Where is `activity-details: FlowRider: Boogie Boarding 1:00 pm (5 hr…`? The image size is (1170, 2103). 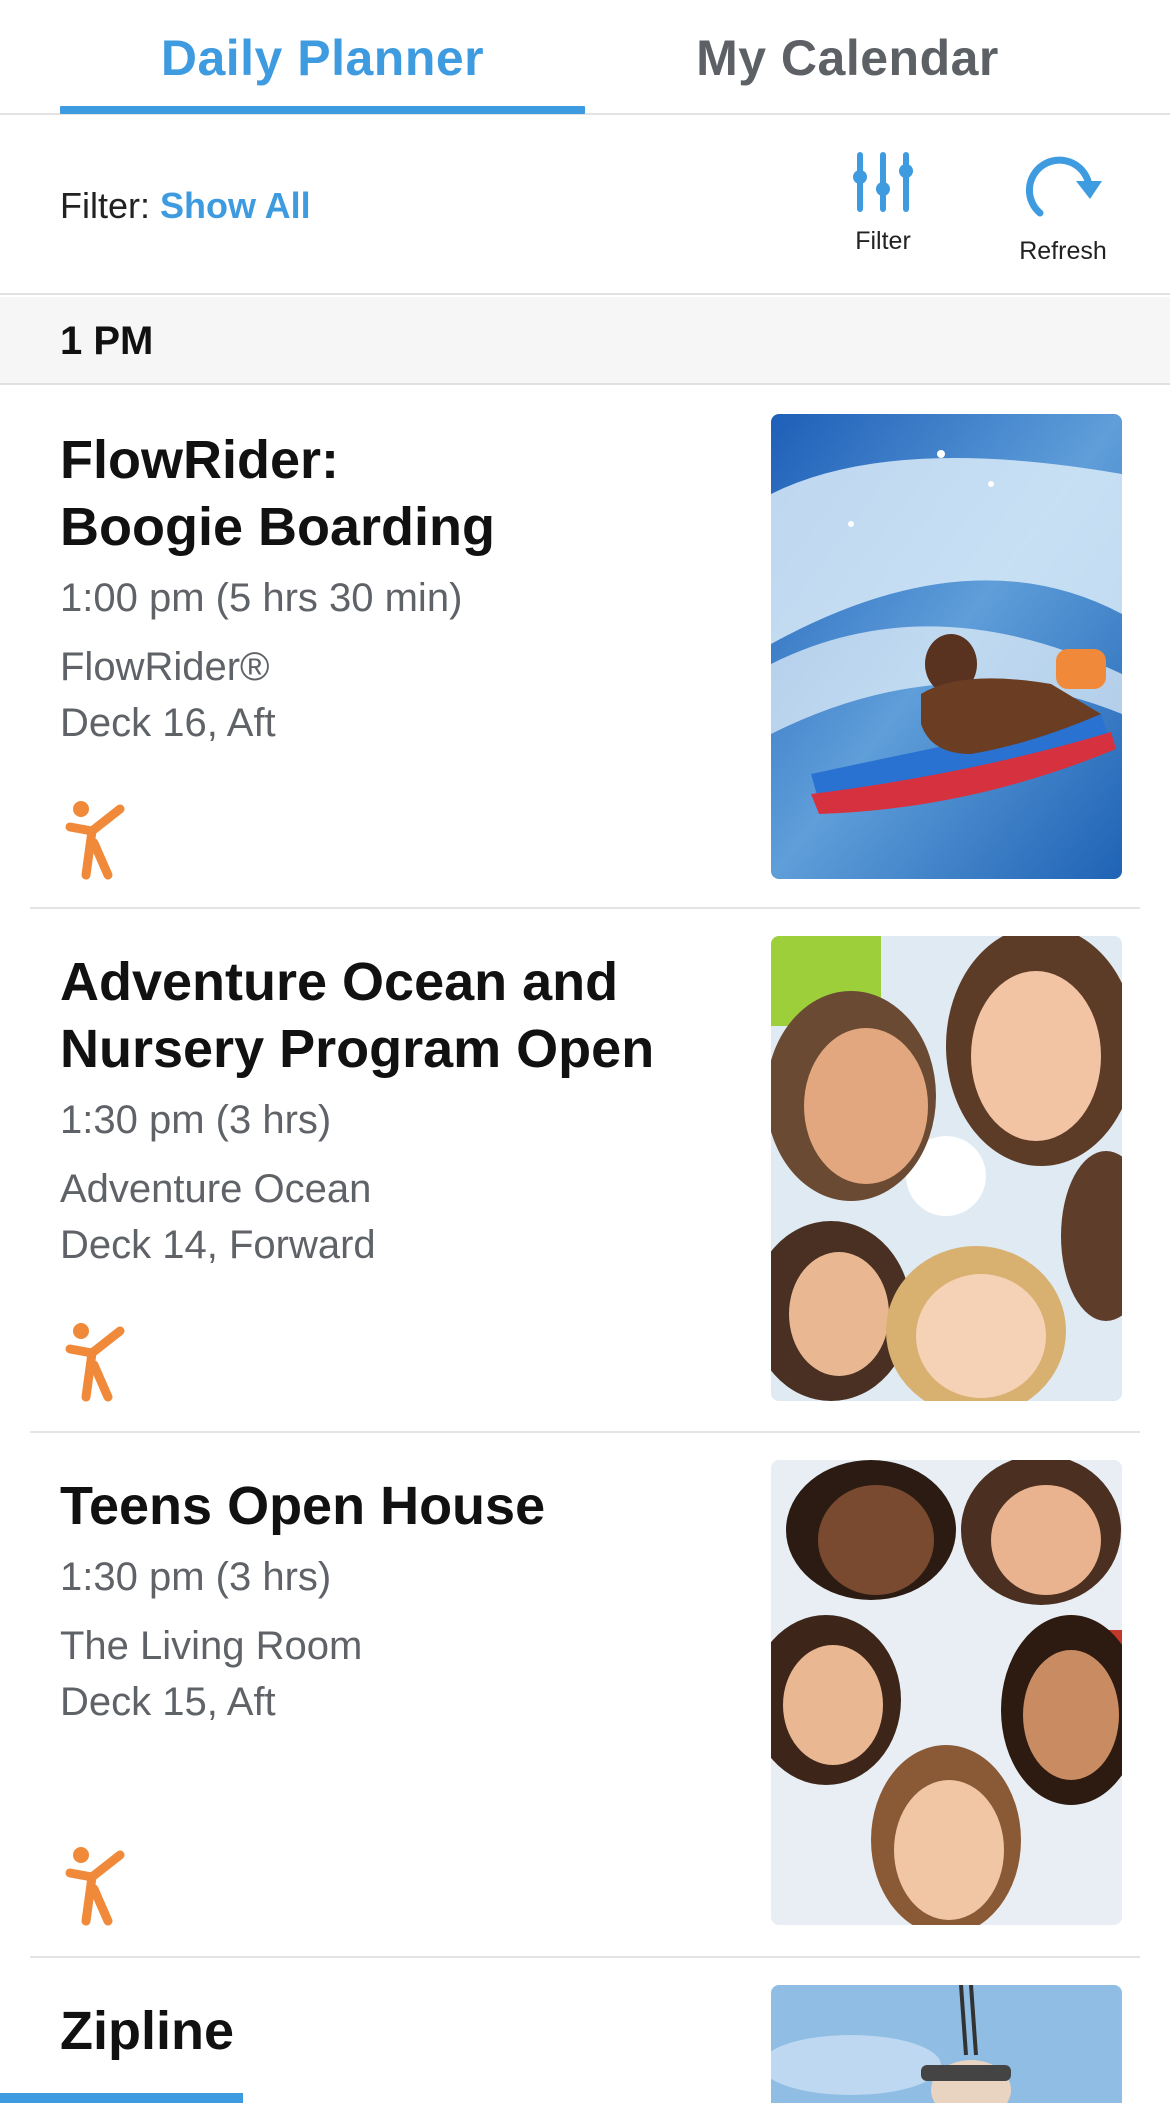 activity-details: FlowRider: Boogie Boarding 1:00 pm (5 hr… is located at coordinates (405, 589).